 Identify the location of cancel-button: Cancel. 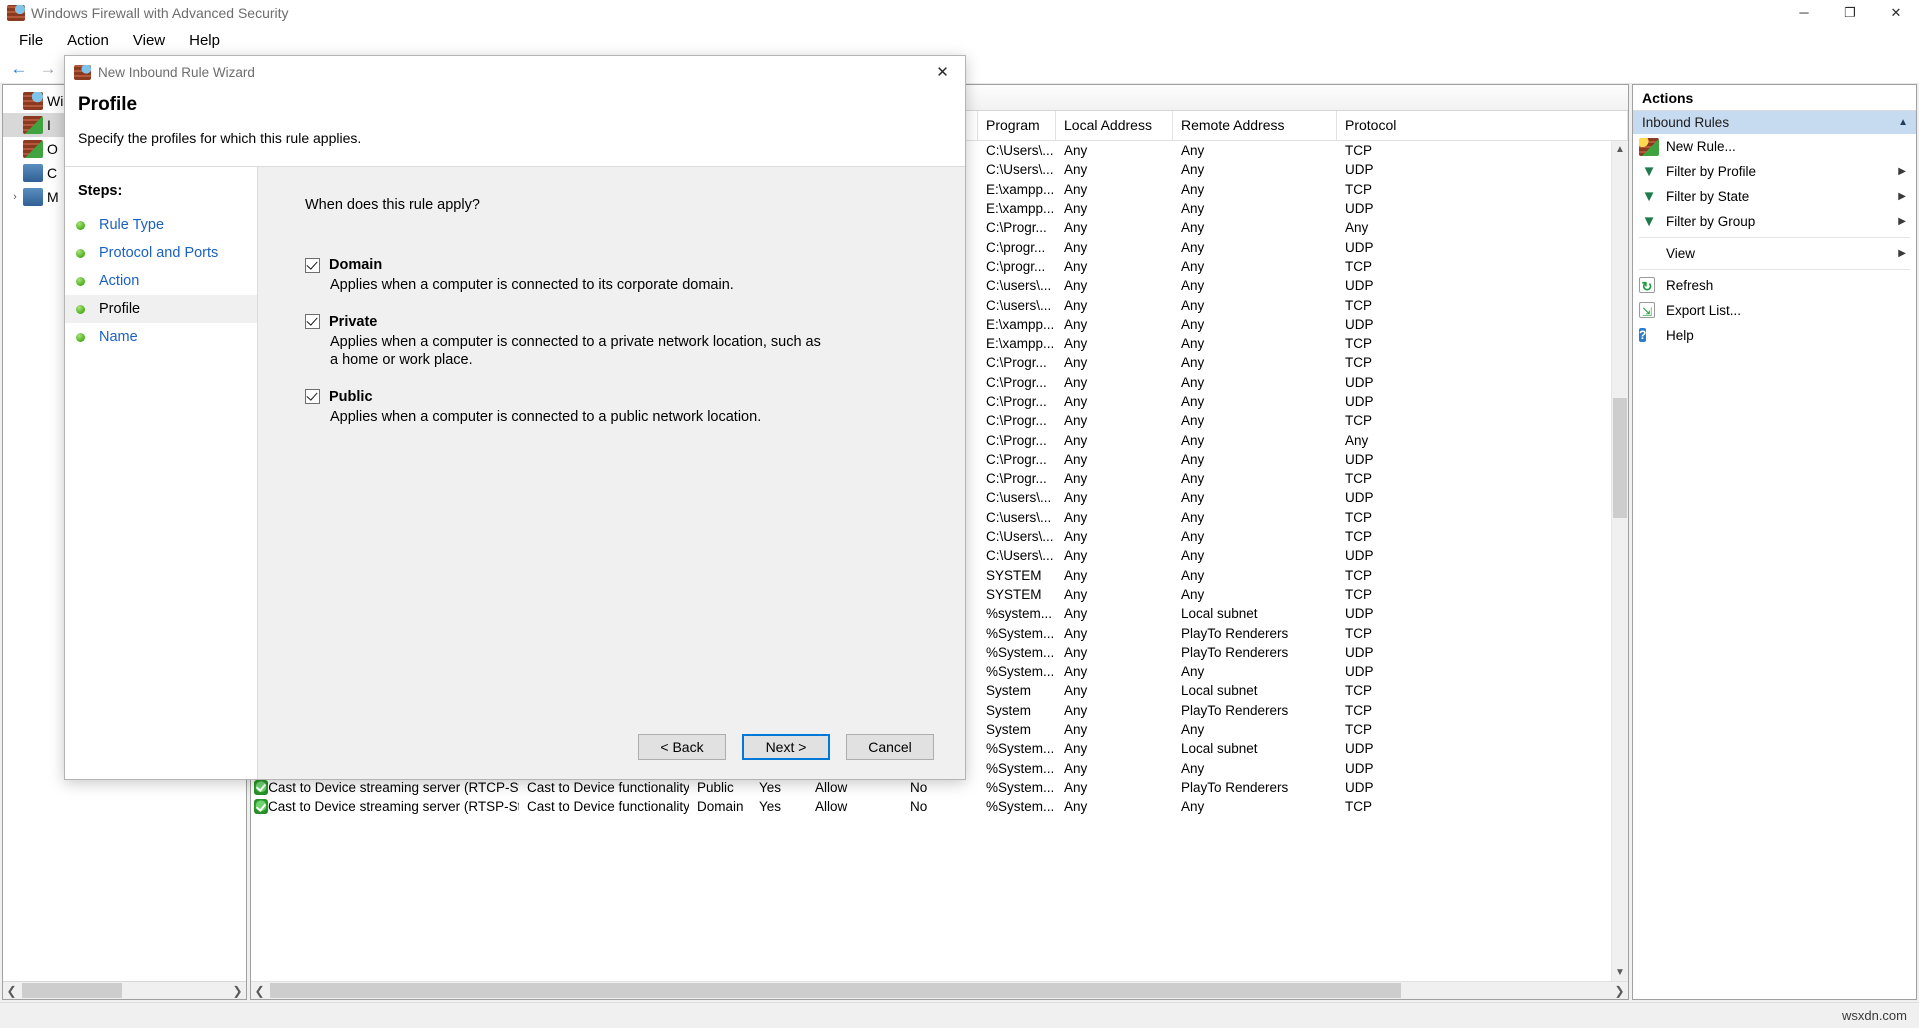
(890, 747).